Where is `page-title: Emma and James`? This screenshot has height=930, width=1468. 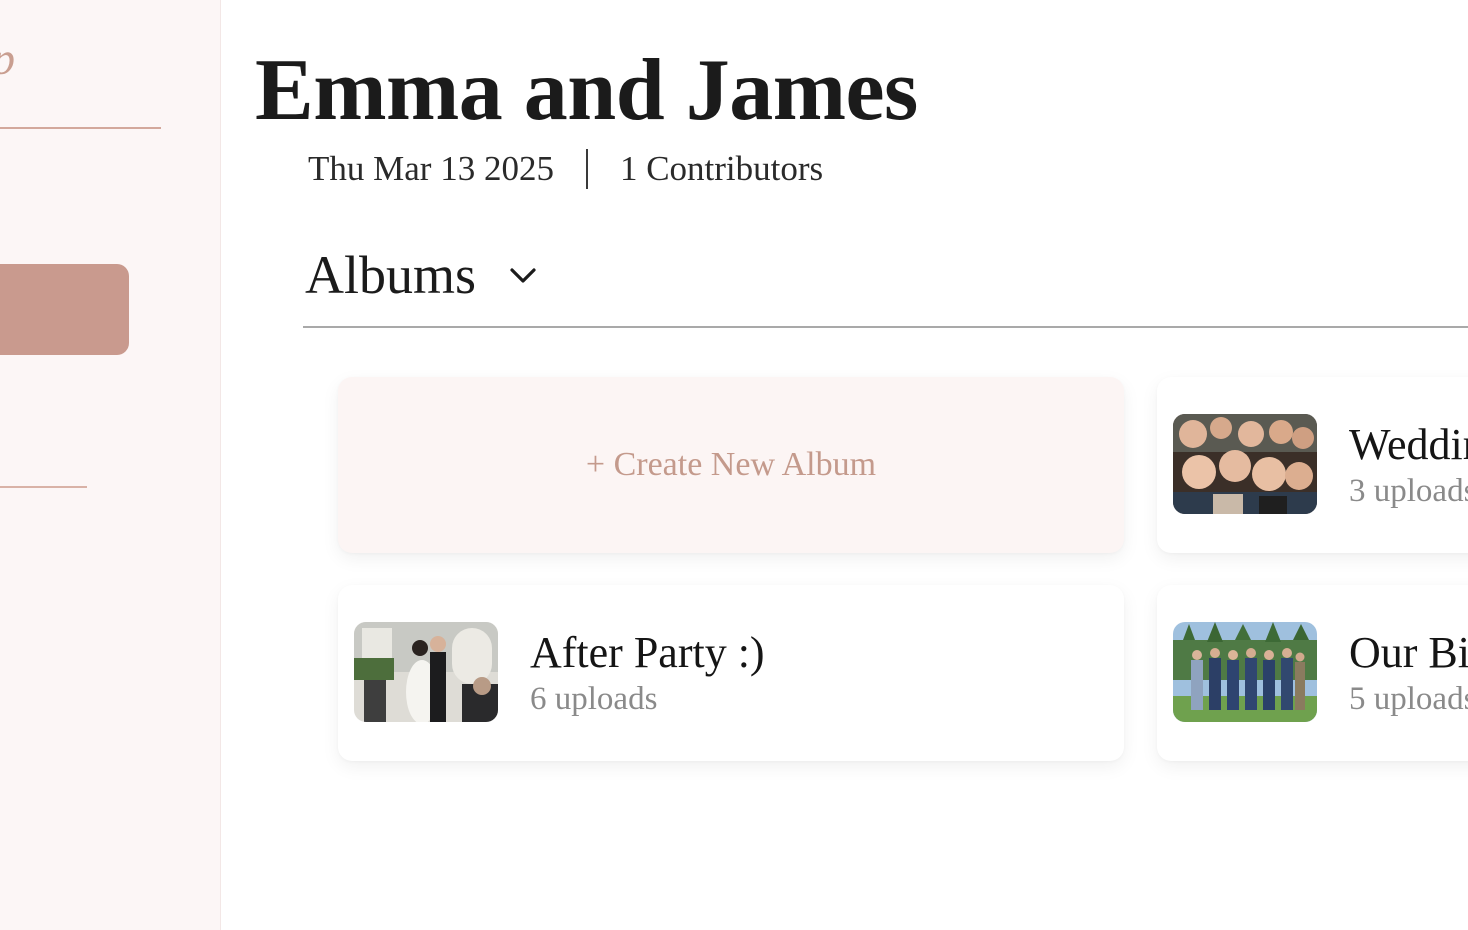
page-title: Emma and James is located at coordinates (586, 90).